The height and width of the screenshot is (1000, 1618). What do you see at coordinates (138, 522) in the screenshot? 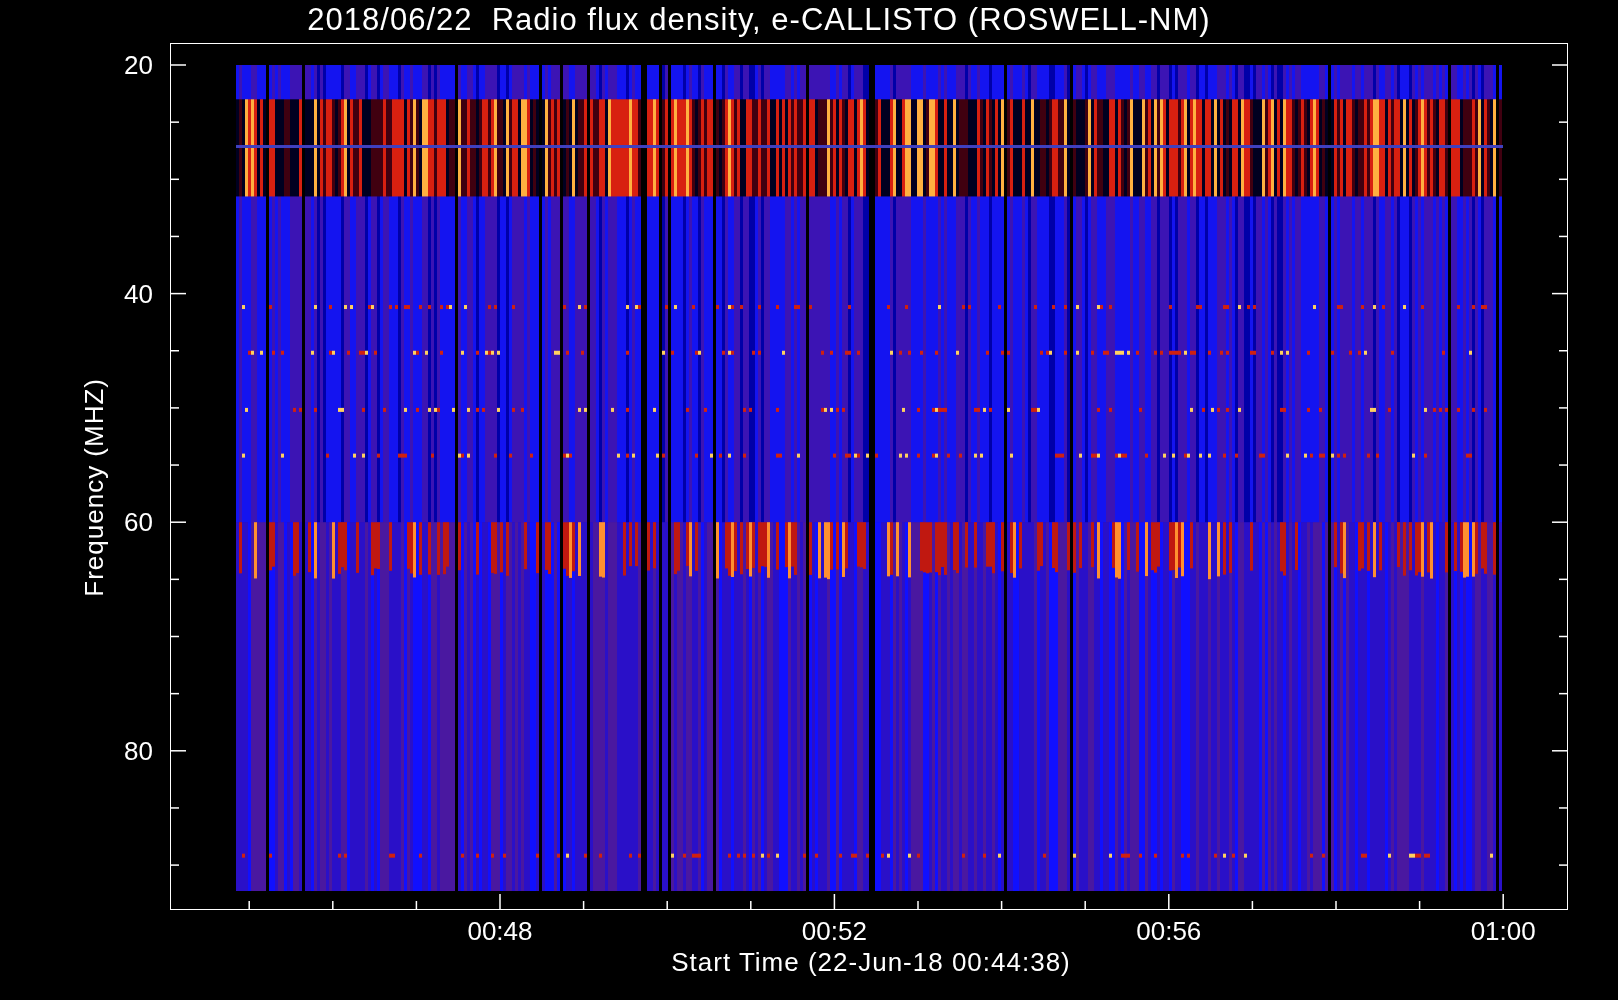
I see `tick-label: 60` at bounding box center [138, 522].